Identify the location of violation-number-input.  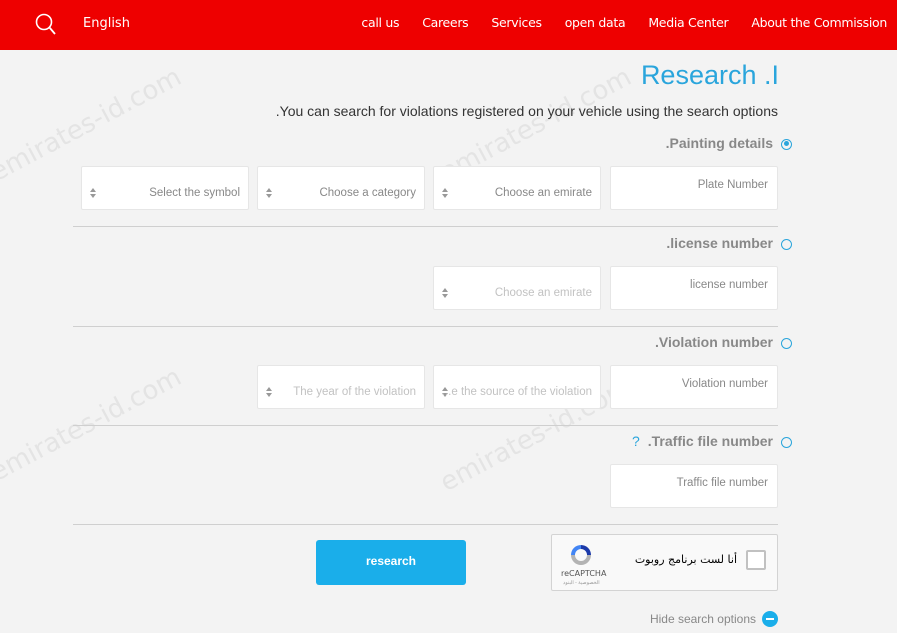
(694, 387).